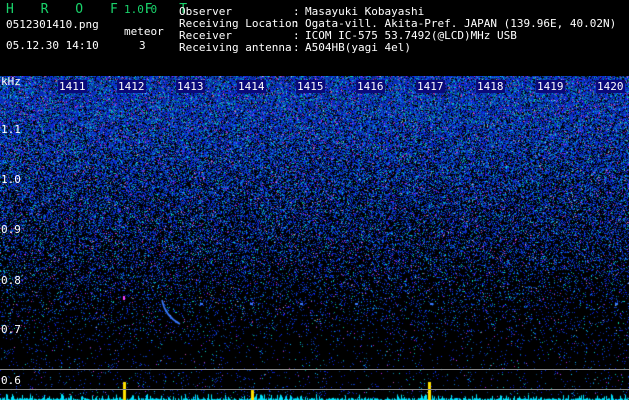 The image size is (629, 400). What do you see at coordinates (11, 179) in the screenshot?
I see `freq-label: 1.0` at bounding box center [11, 179].